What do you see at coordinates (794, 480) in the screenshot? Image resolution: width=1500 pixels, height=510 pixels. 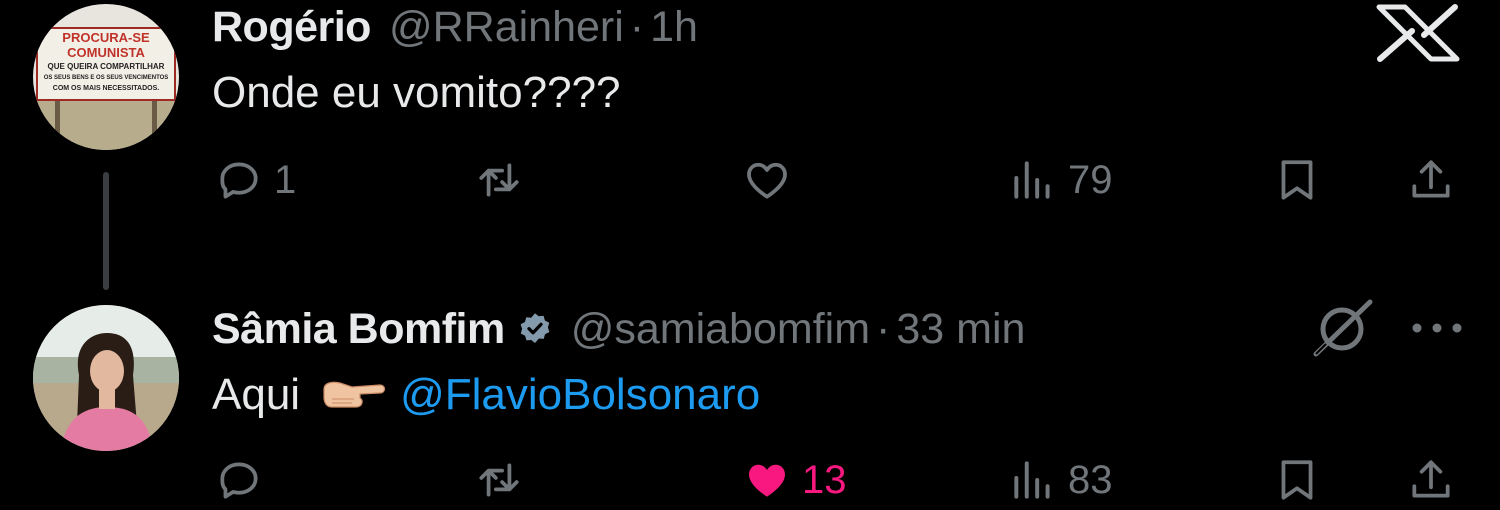 I see `like-button: 13` at bounding box center [794, 480].